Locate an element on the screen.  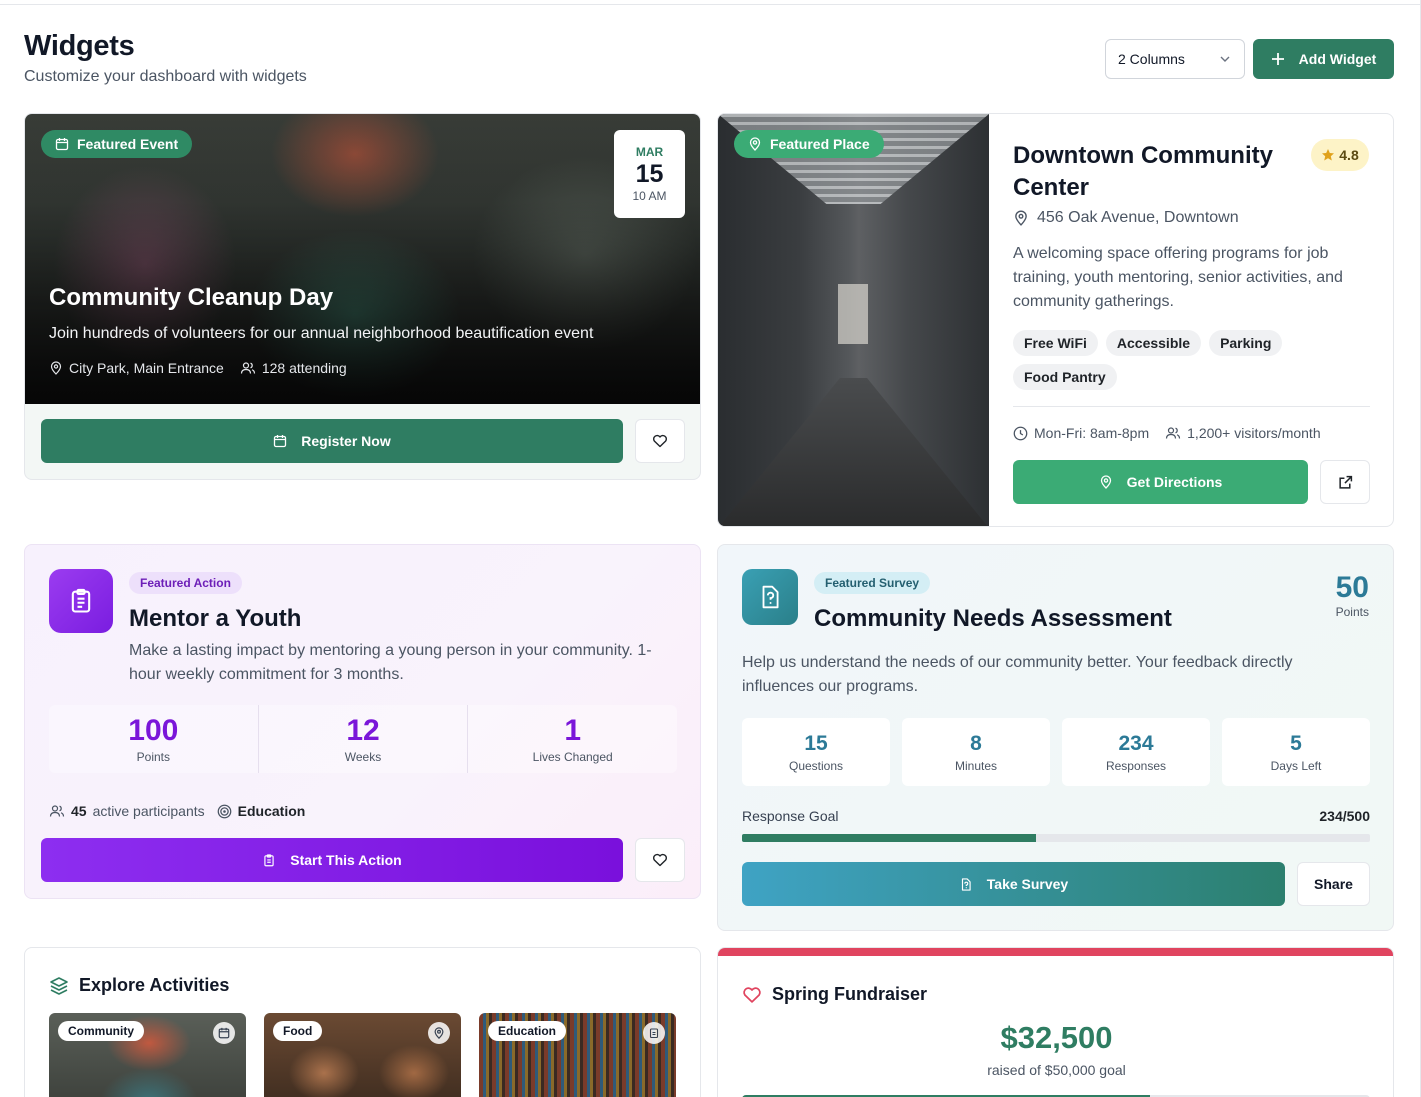
event-title: Community Cleanup Day is located at coordinates (191, 297).